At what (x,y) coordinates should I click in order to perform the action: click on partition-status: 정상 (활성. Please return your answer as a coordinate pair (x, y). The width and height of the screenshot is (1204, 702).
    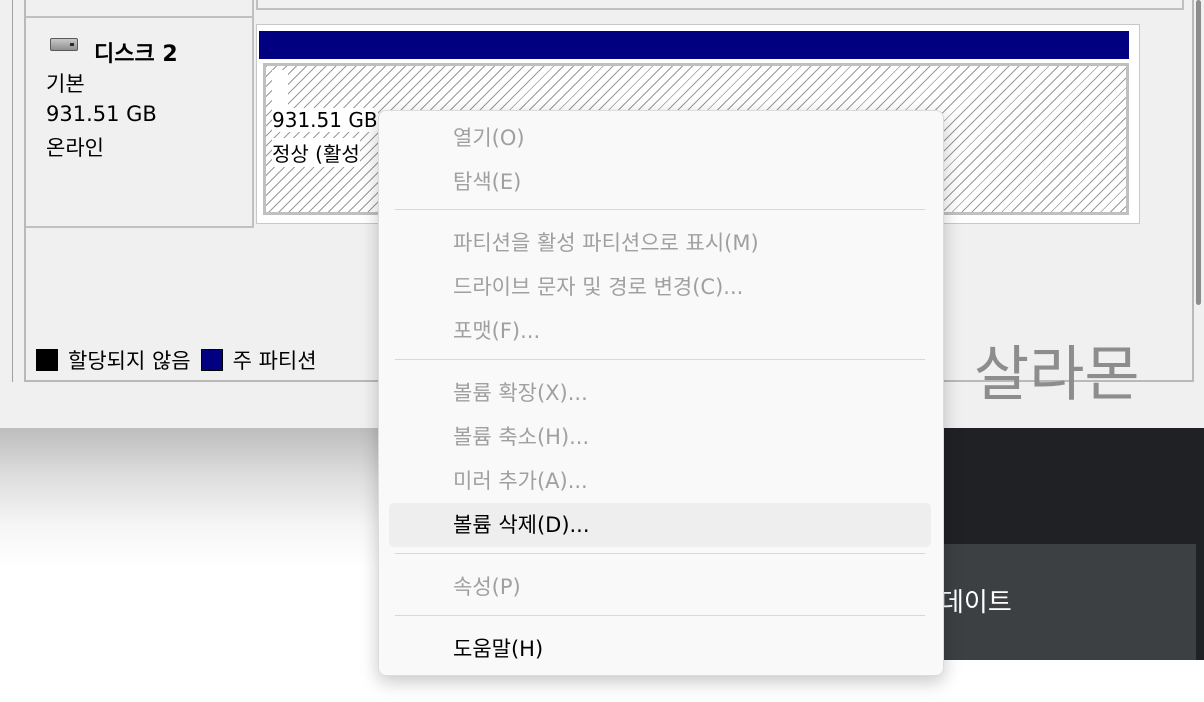
    Looking at the image, I should click on (316, 152).